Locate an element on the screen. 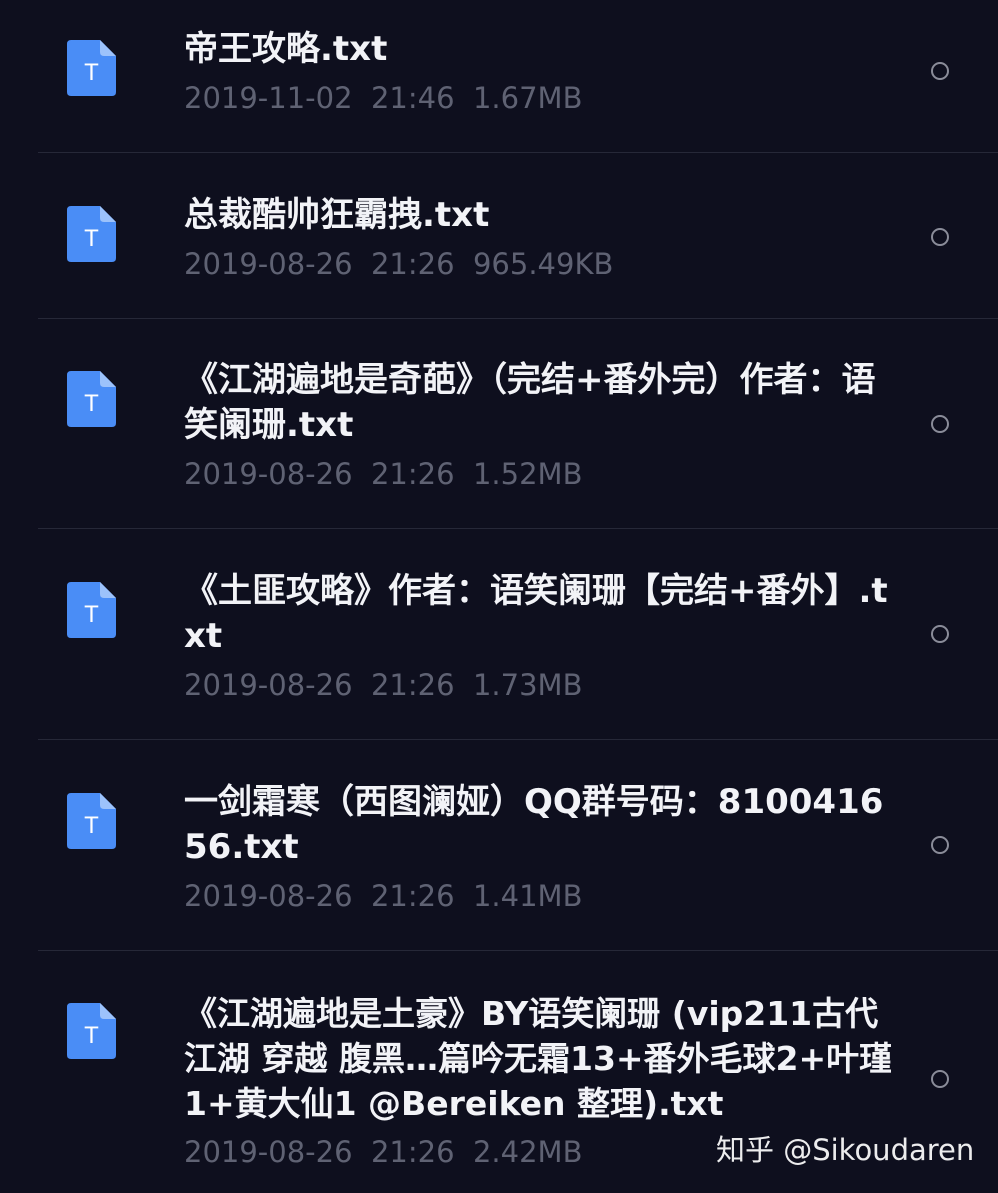  file-name: 《江湖遍地是奇葩》（完结+番外完）作者：语笑阑珊.txt is located at coordinates (530, 402).